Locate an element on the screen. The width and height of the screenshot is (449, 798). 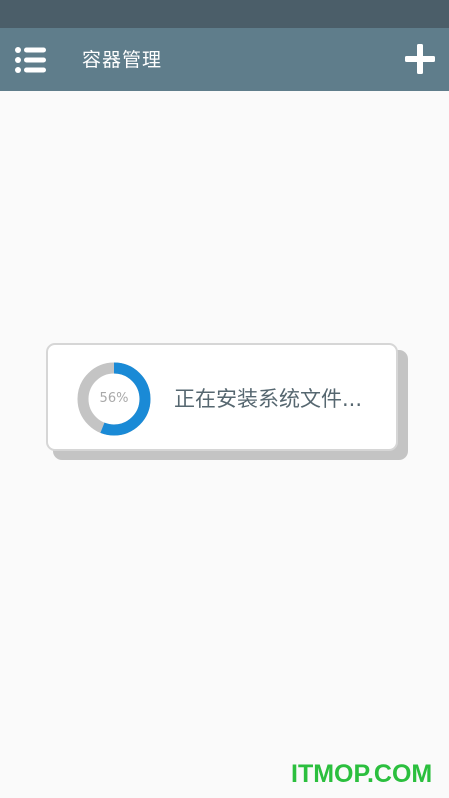
page-title: 容器管理 is located at coordinates (122, 60).